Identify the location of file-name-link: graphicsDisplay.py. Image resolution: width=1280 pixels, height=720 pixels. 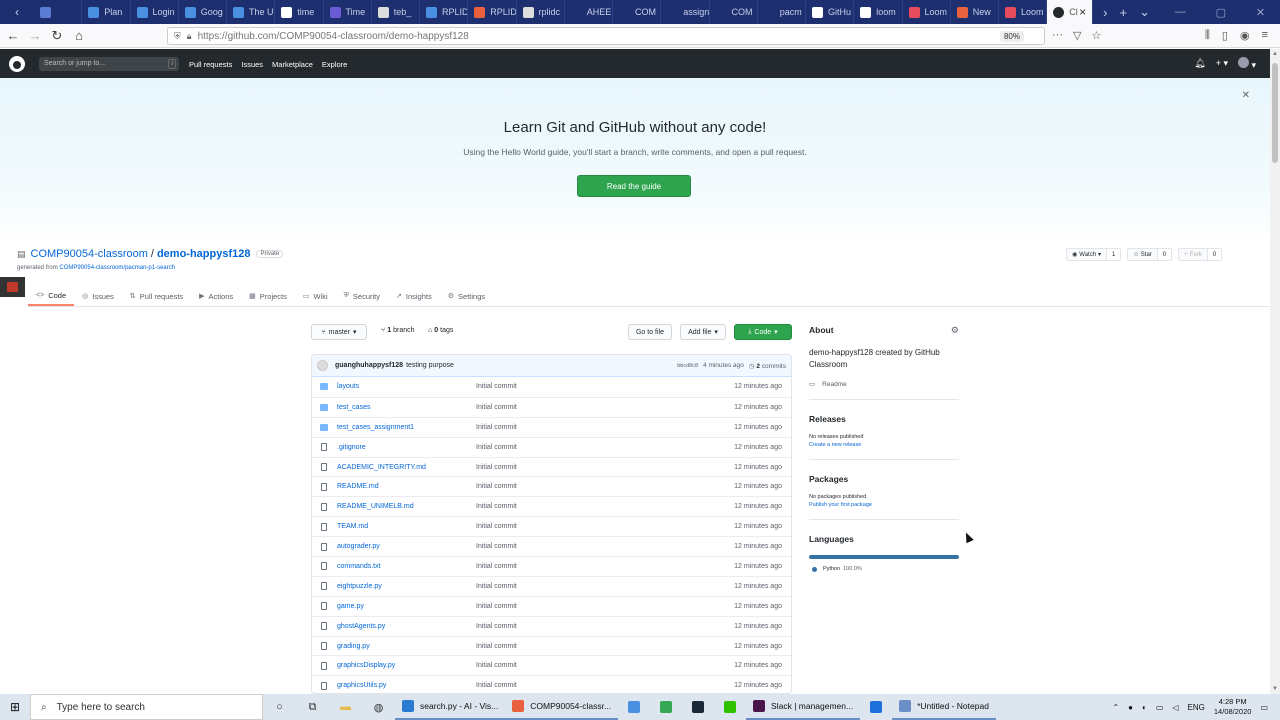
(366, 665).